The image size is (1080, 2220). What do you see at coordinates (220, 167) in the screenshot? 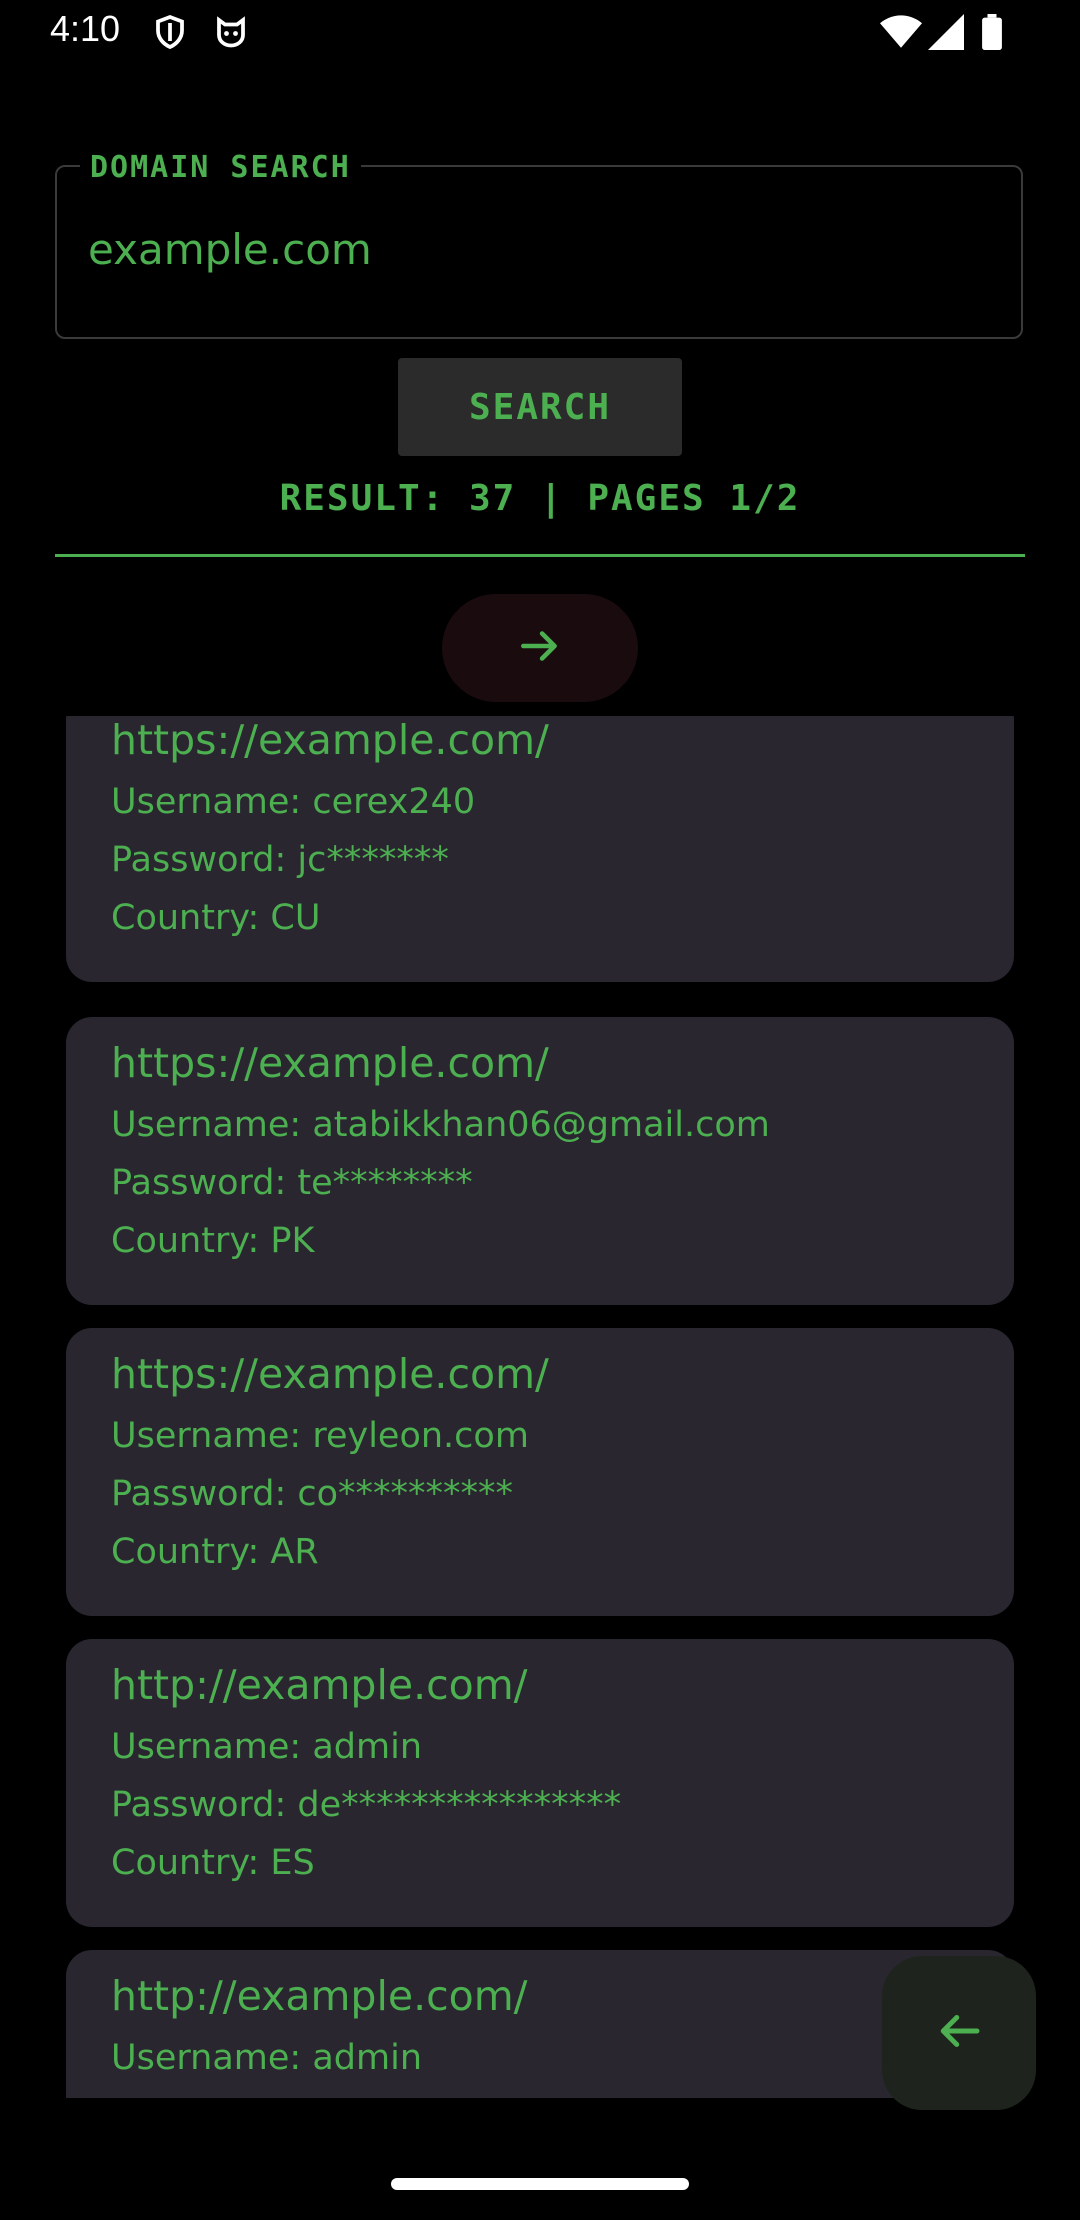
I see `domain-search-label: DOMAIN SEARCH` at bounding box center [220, 167].